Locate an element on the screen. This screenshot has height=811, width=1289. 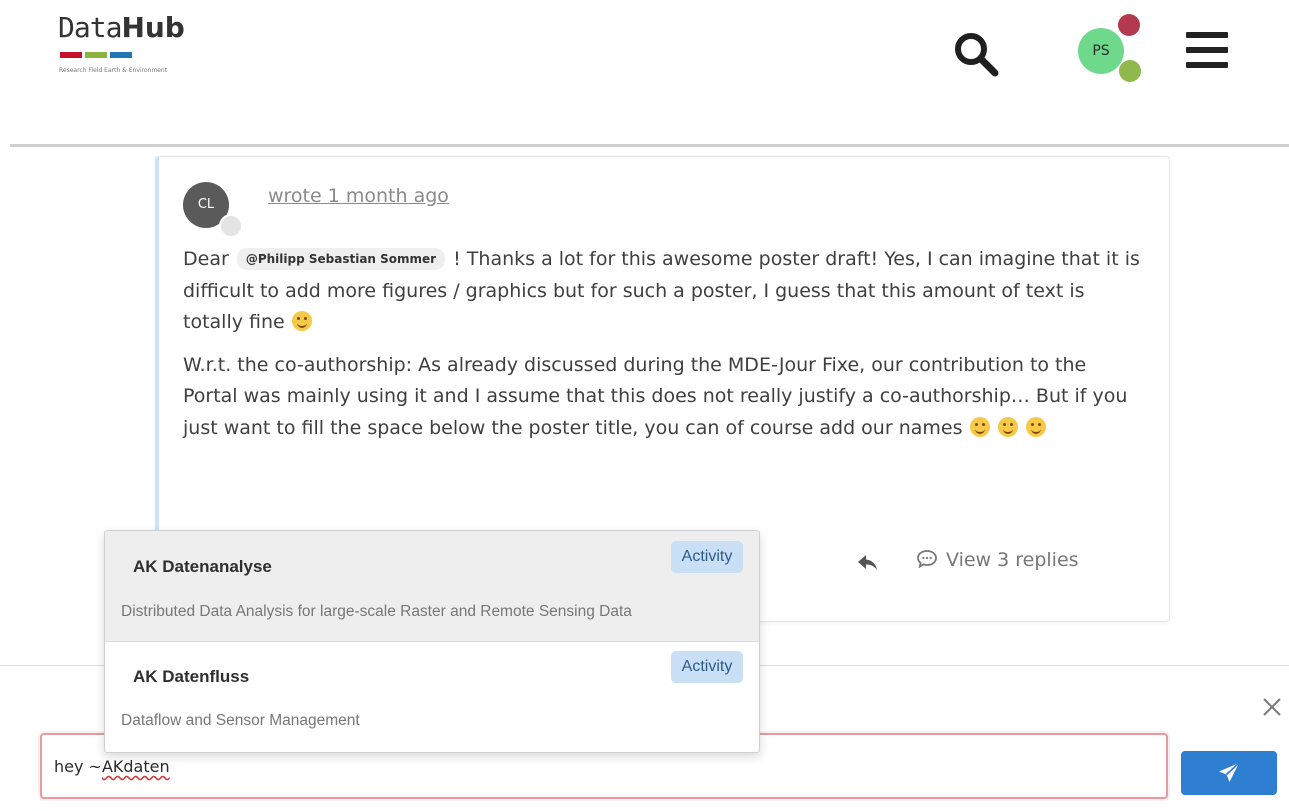
close-icon is located at coordinates (1272, 707).